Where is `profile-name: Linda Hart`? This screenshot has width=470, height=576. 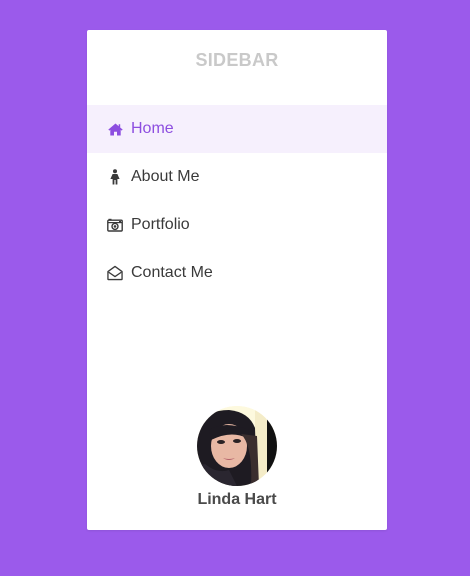 profile-name: Linda Hart is located at coordinates (237, 499).